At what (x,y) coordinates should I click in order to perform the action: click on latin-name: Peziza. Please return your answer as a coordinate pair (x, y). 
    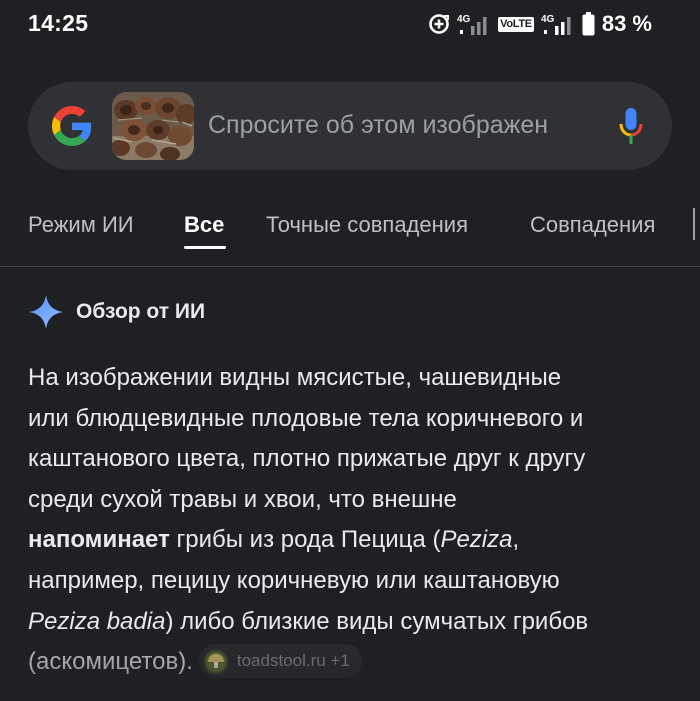
    Looking at the image, I should click on (476, 540).